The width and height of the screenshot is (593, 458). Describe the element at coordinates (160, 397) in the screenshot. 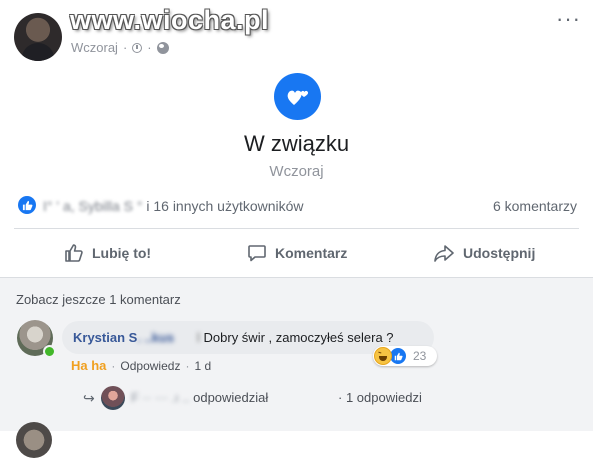

I see `reply-author-name: F ·· ··· .ı ..` at that location.